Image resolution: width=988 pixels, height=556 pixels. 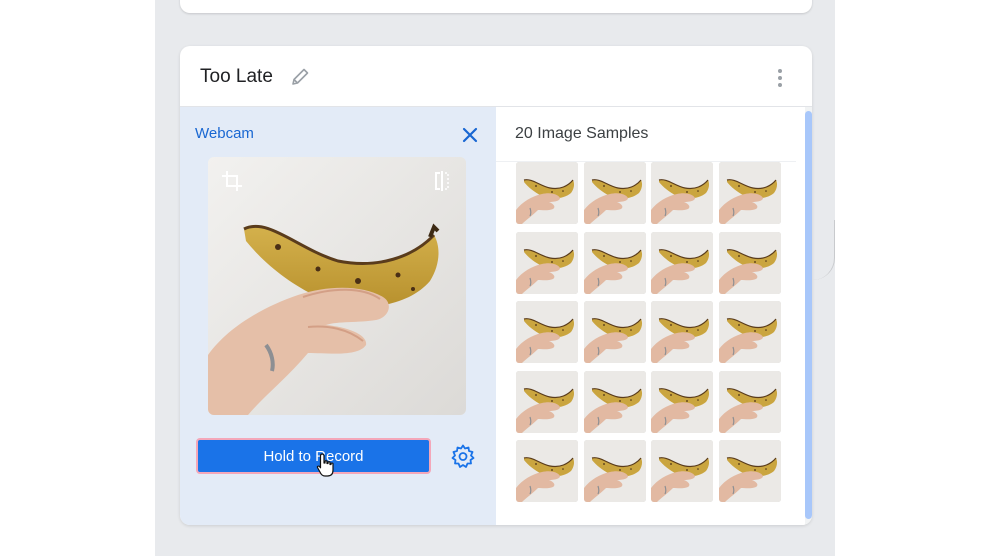 I want to click on crop-icon, so click(x=232, y=181).